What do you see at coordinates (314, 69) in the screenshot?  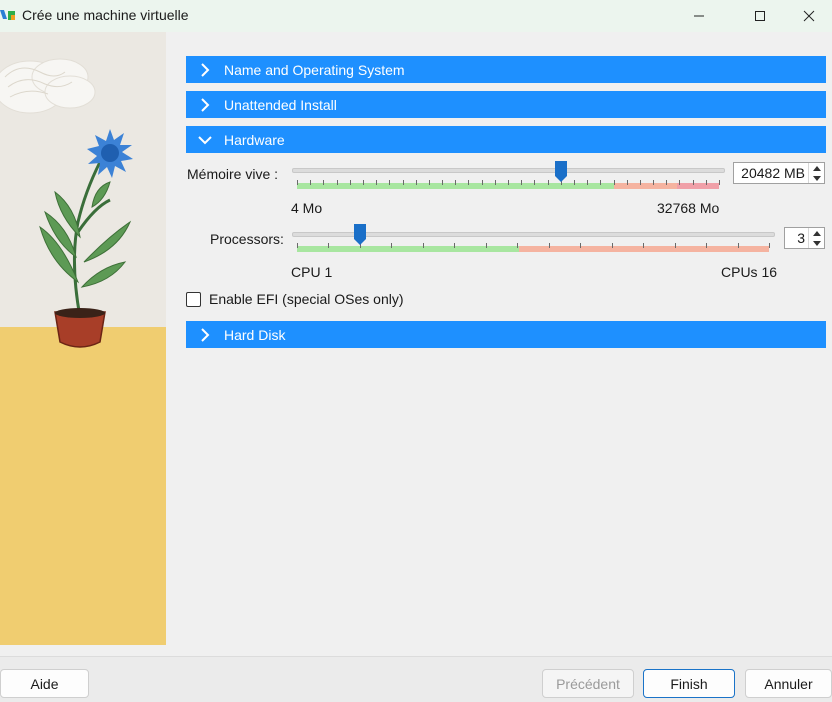 I see `section-label: Name and Operating System` at bounding box center [314, 69].